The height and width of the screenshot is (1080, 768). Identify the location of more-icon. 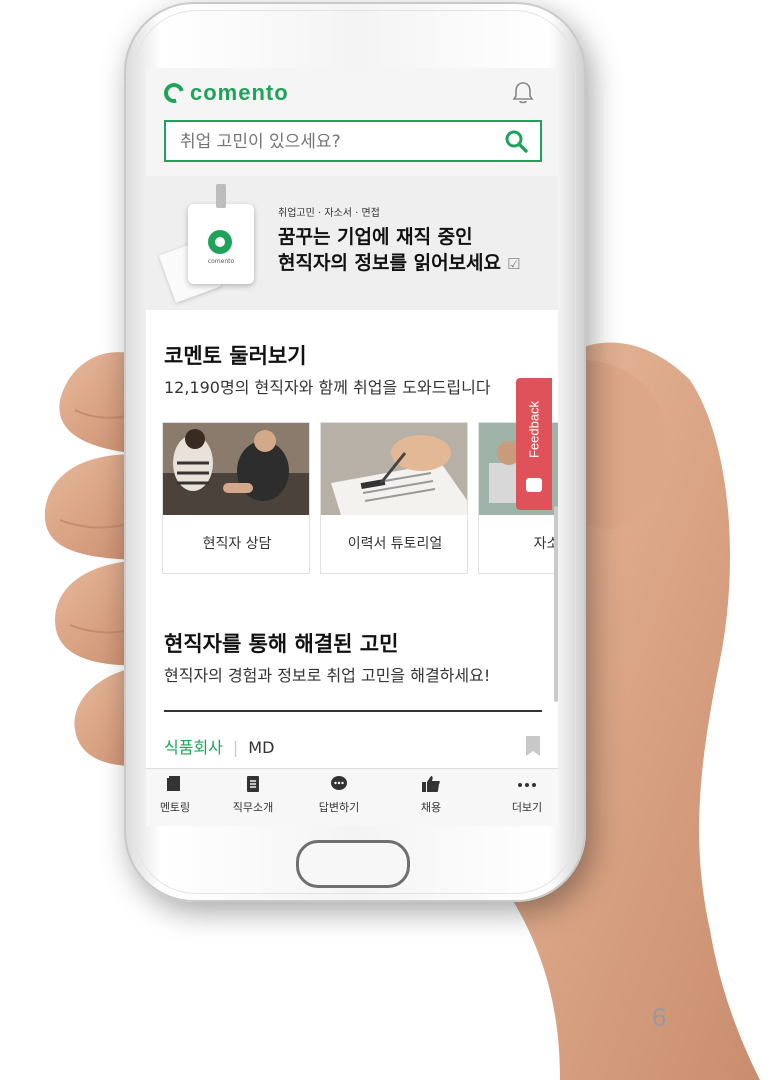
(527, 785).